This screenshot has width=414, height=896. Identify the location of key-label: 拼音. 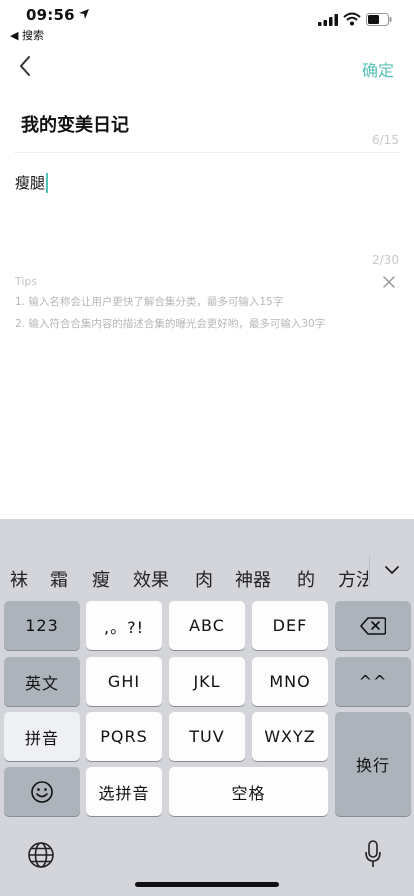
(41, 738).